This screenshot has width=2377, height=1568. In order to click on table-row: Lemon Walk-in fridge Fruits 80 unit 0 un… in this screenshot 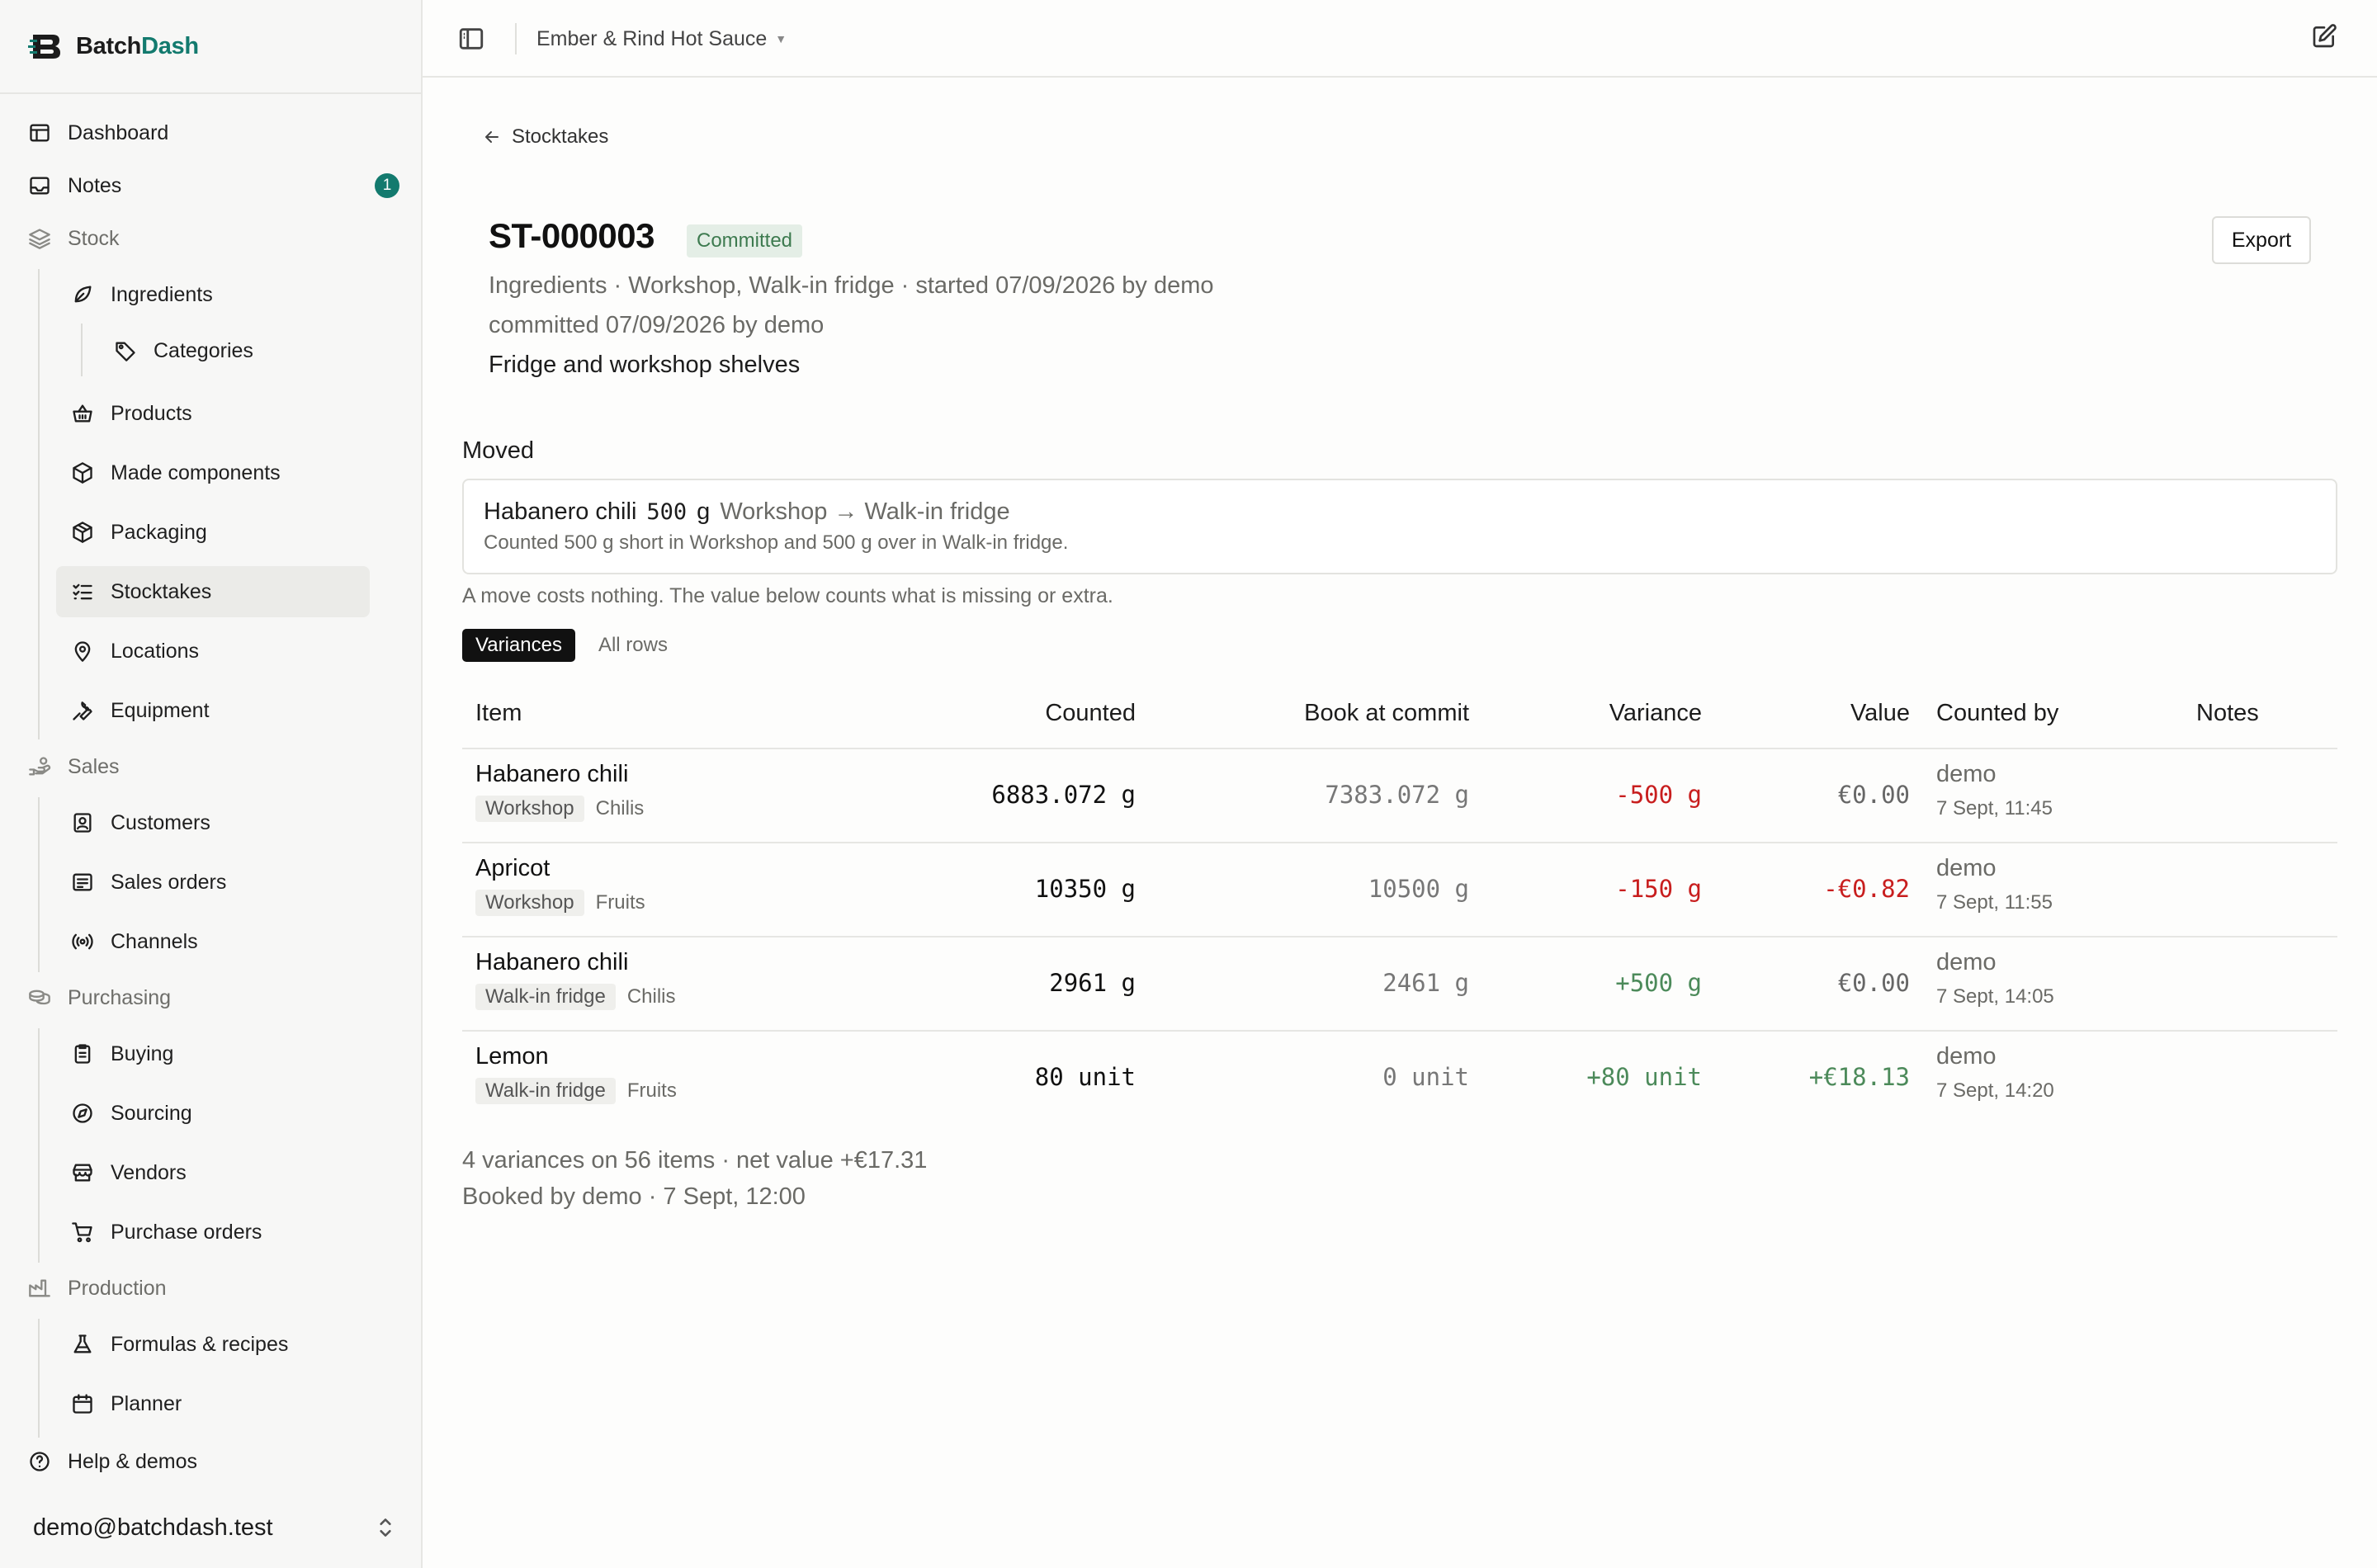, I will do `click(1399, 1079)`.